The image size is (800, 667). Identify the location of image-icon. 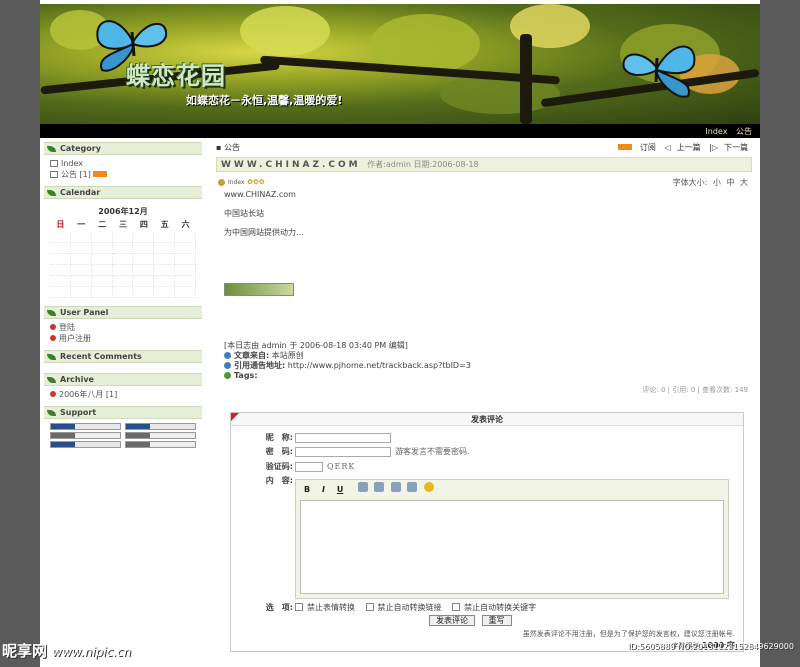
(362, 487).